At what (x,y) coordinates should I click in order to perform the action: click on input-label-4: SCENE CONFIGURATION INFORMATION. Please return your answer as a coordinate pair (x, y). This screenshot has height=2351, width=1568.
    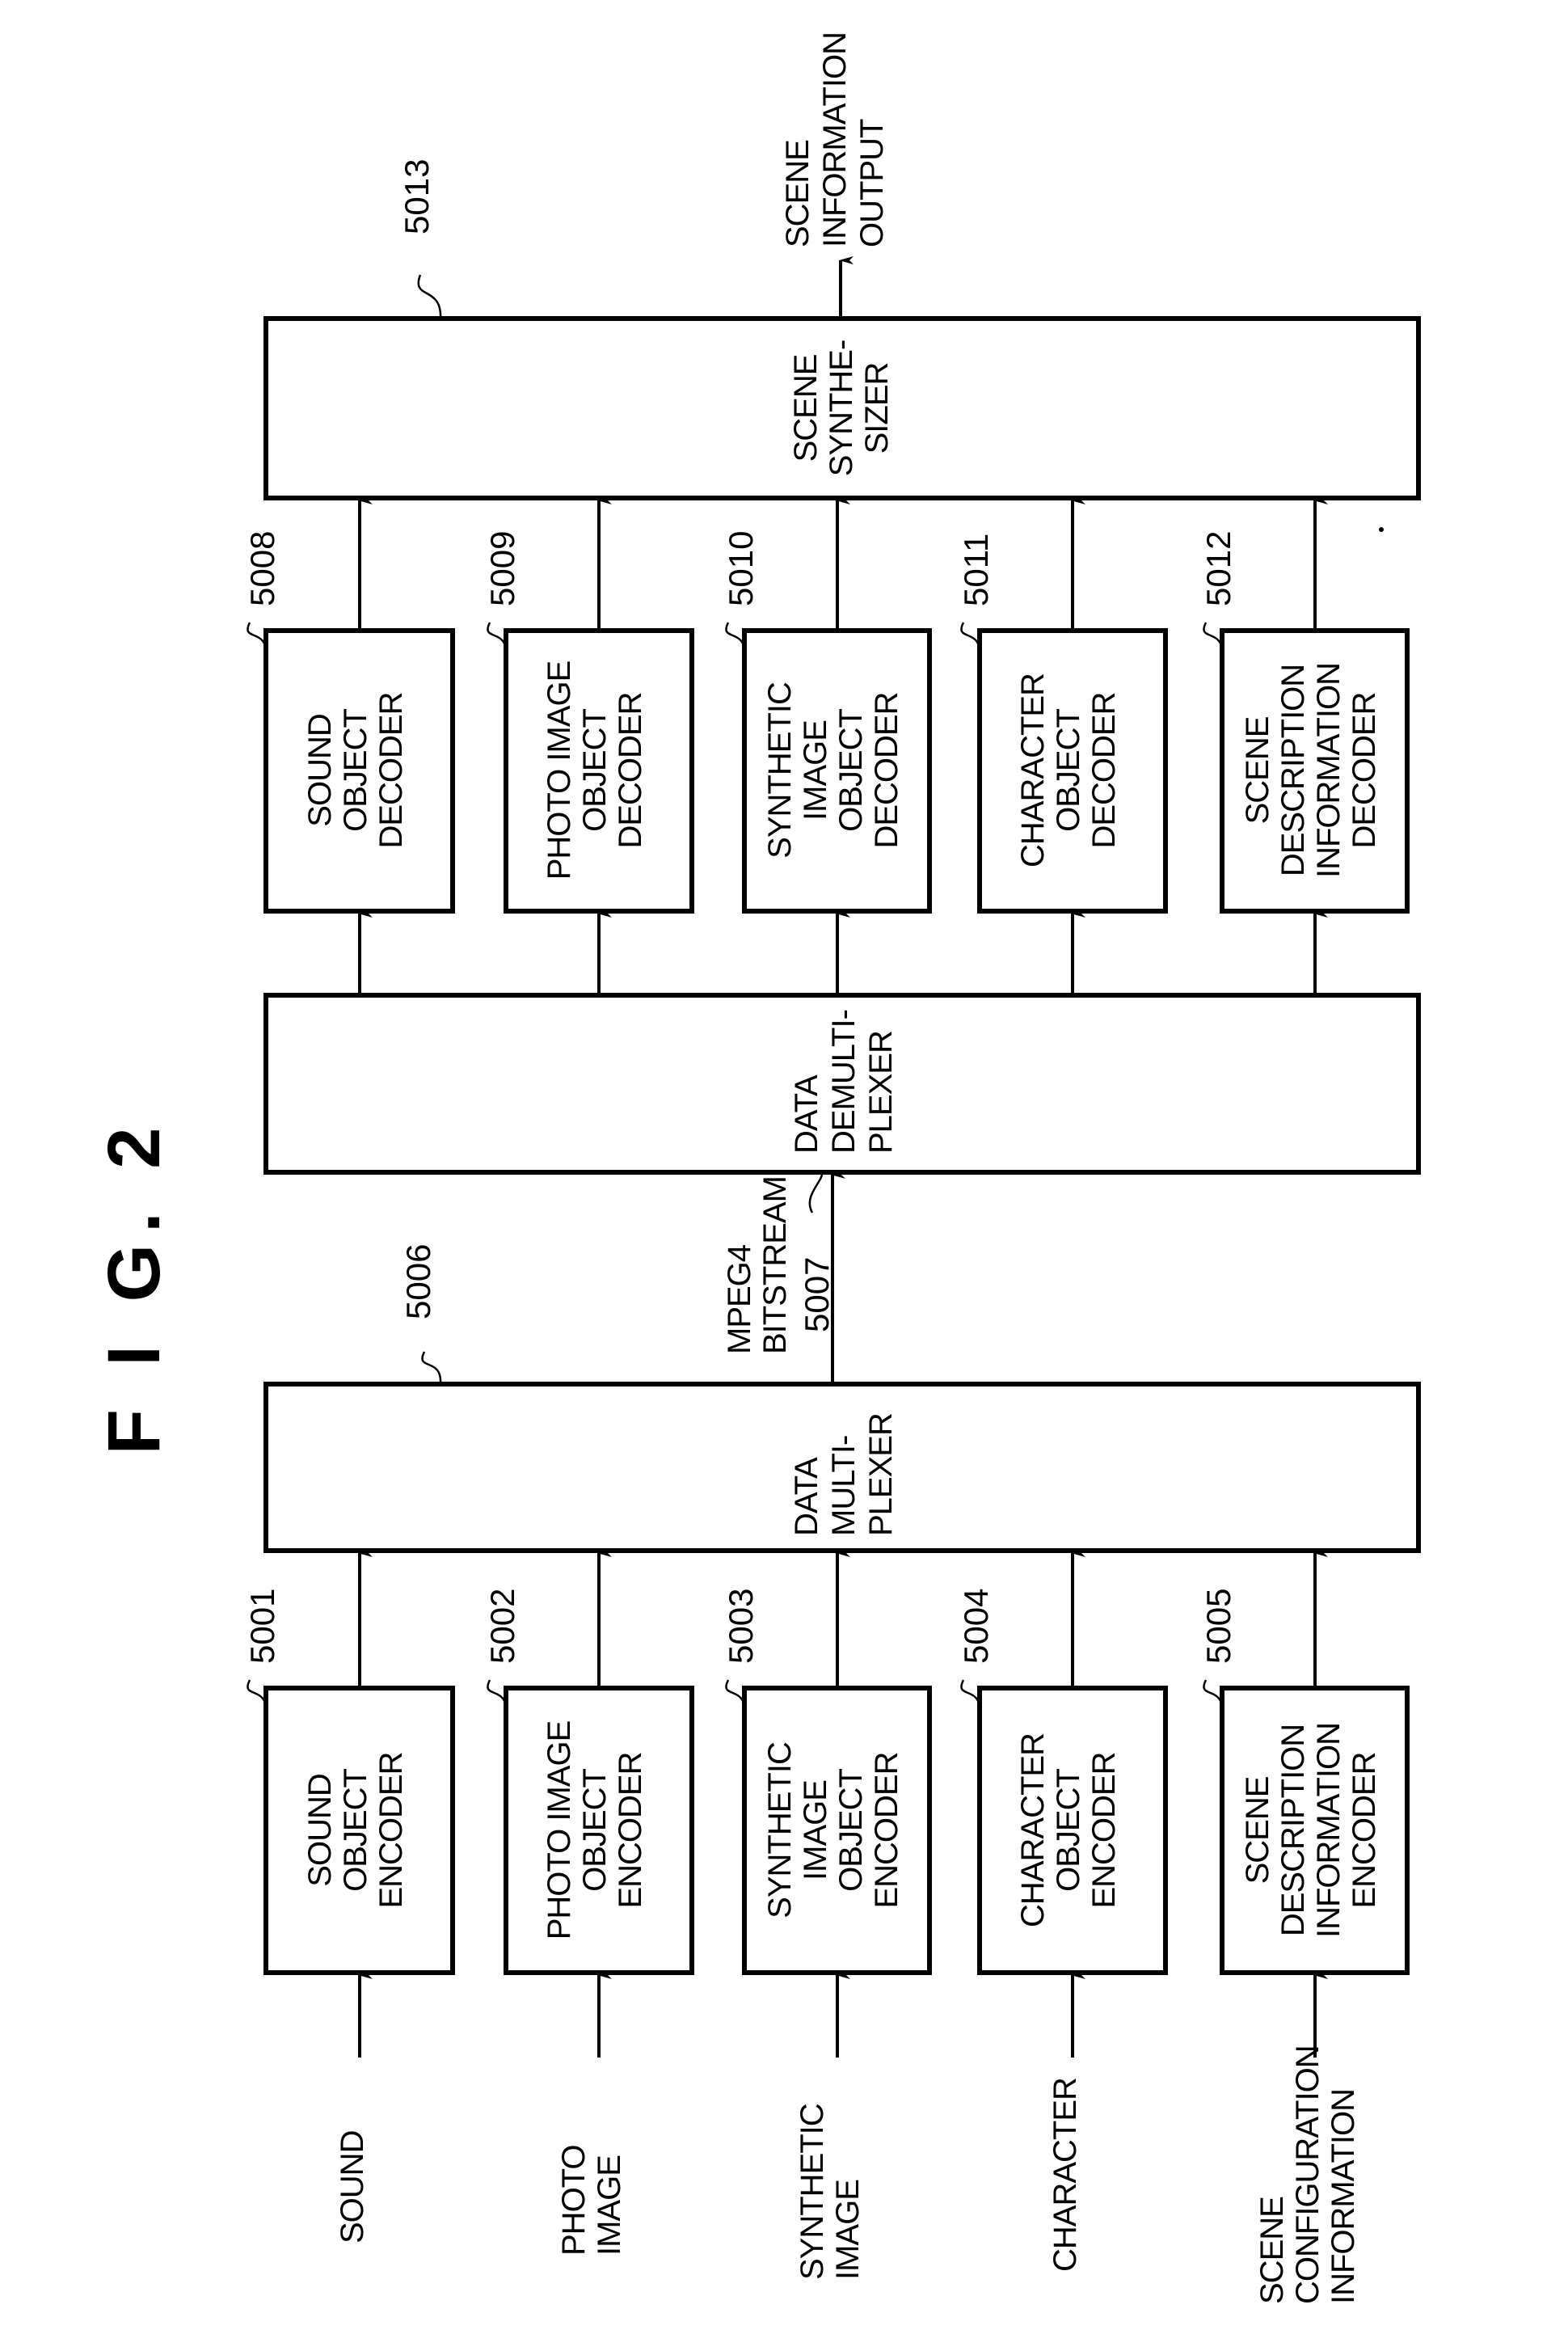
    Looking at the image, I should click on (1308, 2174).